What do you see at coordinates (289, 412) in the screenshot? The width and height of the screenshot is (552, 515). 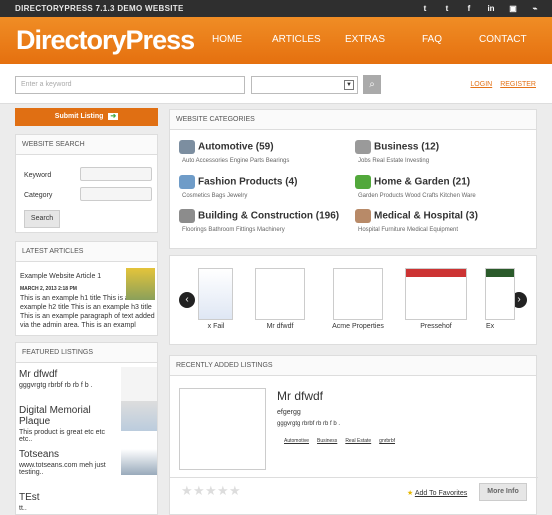 I see `listing-desc: efgergg` at bounding box center [289, 412].